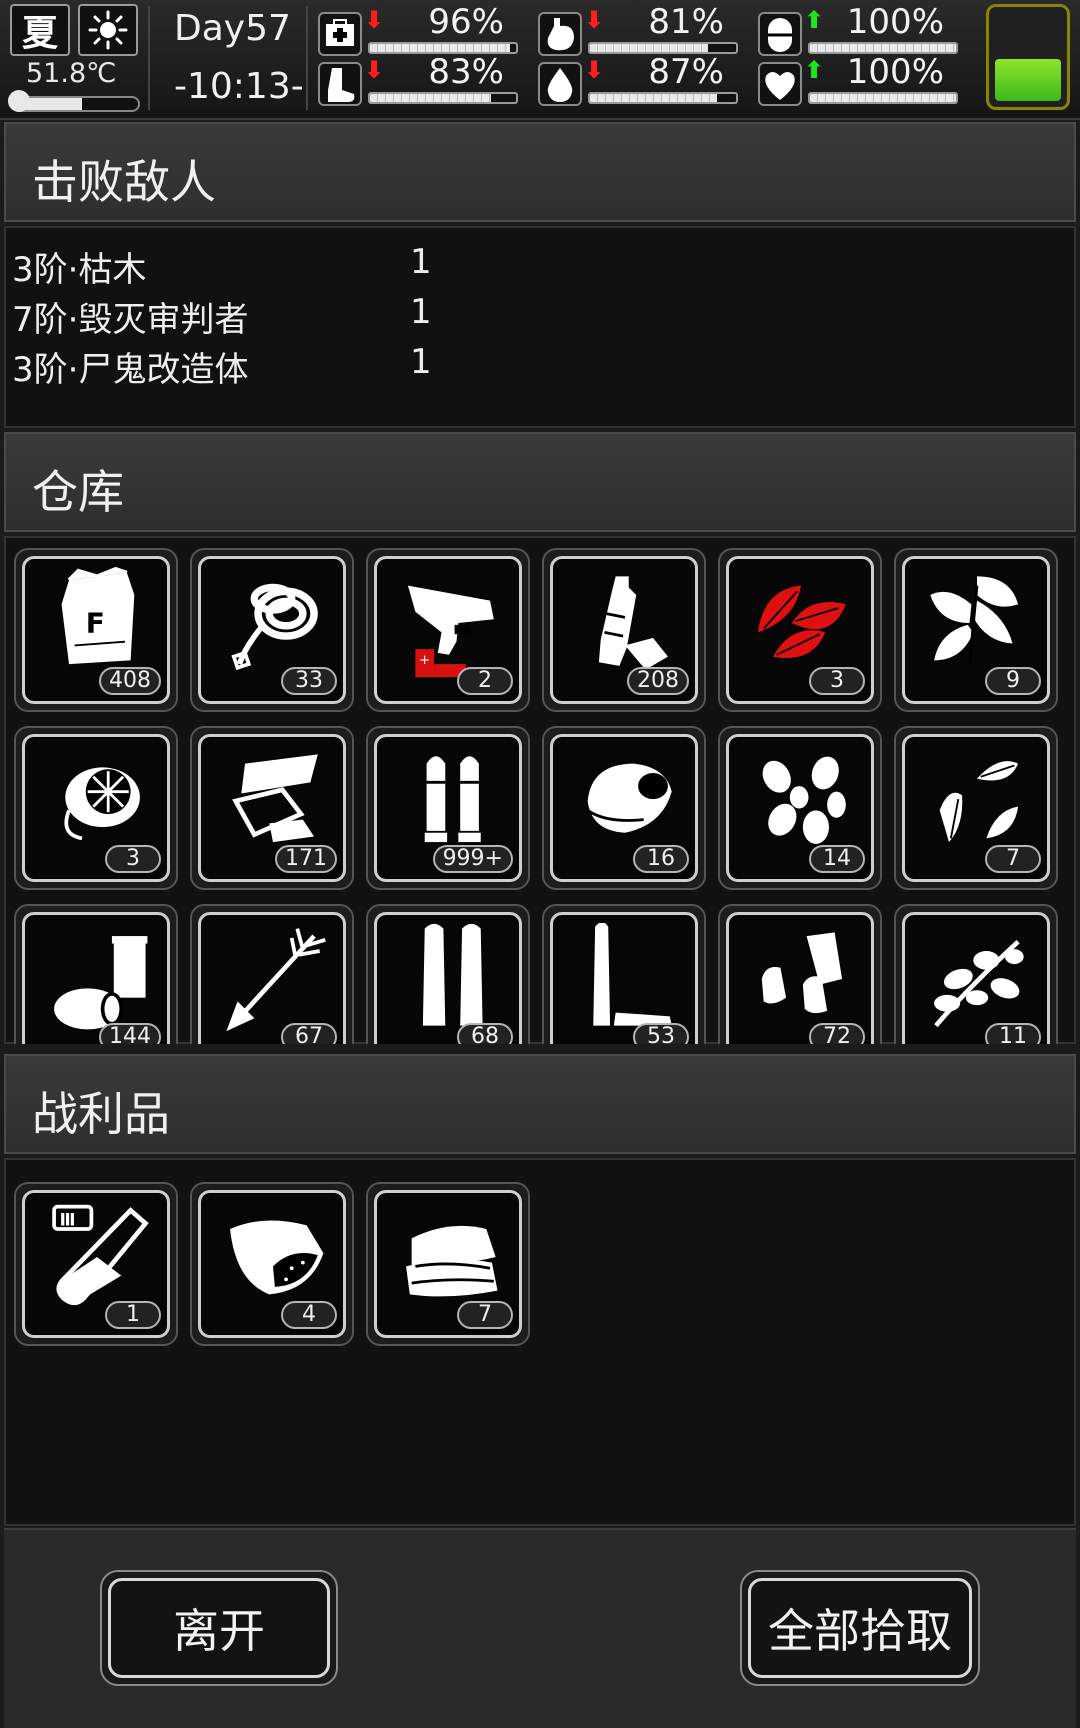  What do you see at coordinates (979, 983) in the screenshot?
I see `herb-branch-icon` at bounding box center [979, 983].